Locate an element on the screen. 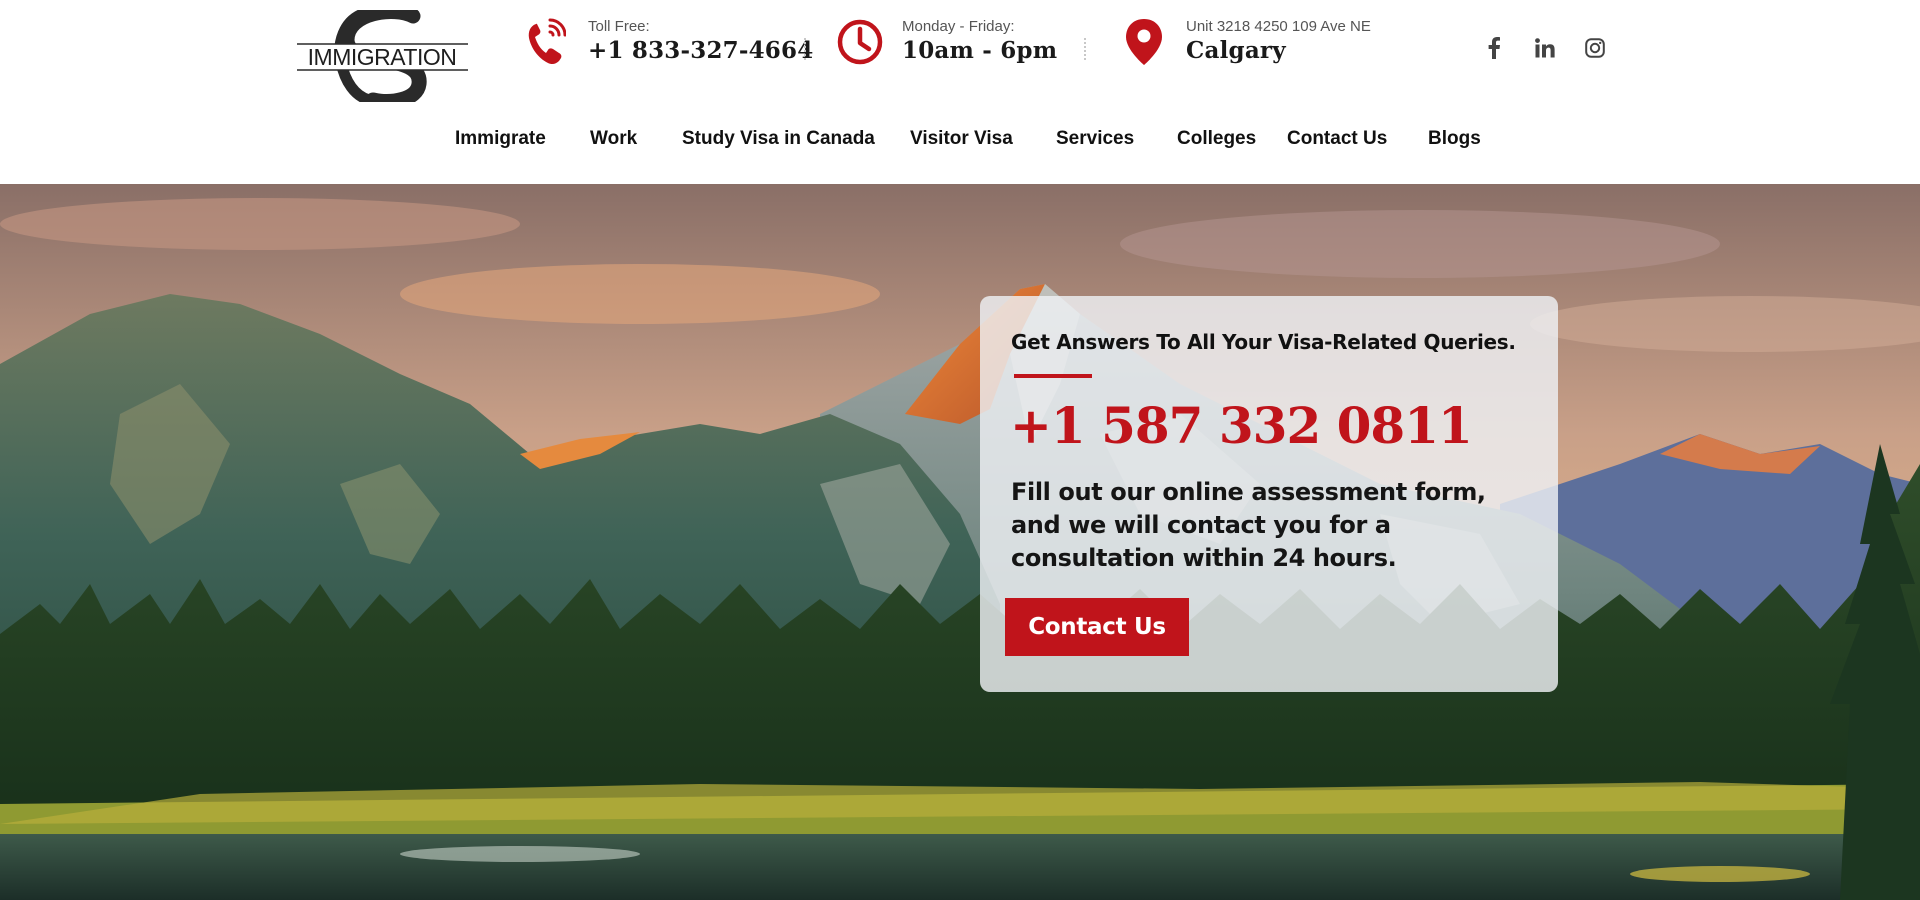  toll-free-label: Toll Free: is located at coordinates (619, 26).